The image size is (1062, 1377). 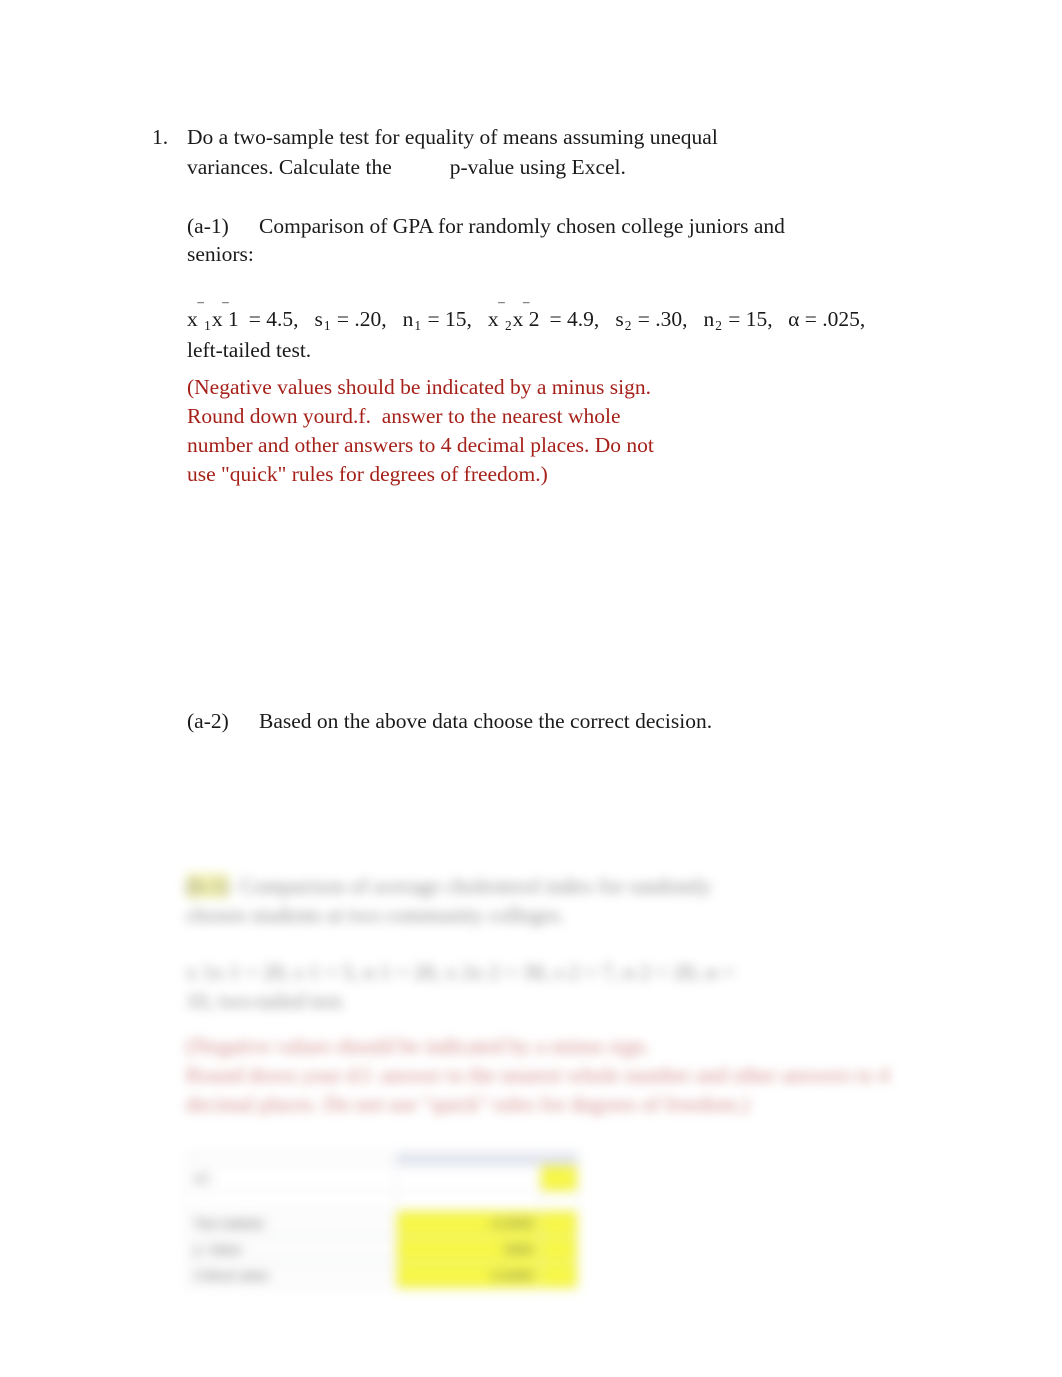 I want to click on s2-value: = .30,, so click(x=662, y=319).